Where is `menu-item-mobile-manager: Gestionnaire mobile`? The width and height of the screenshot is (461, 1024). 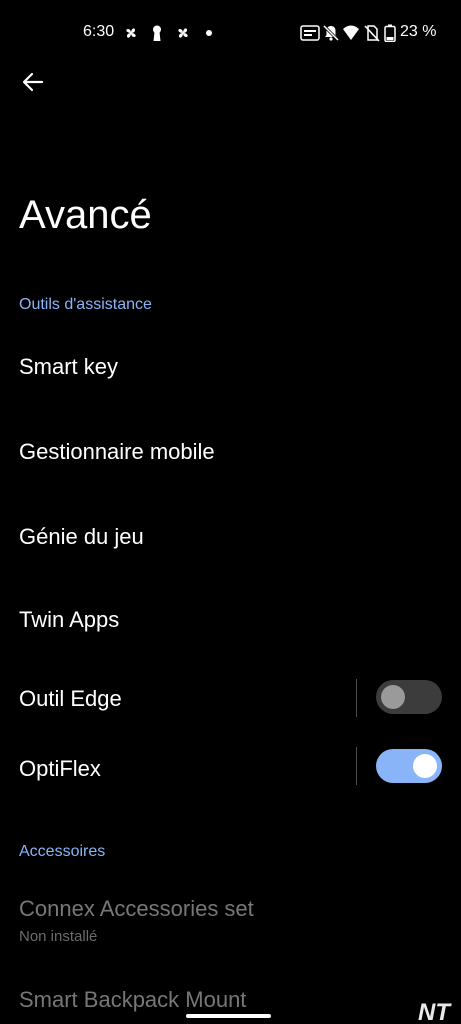
menu-item-mobile-manager: Gestionnaire mobile is located at coordinates (230, 452).